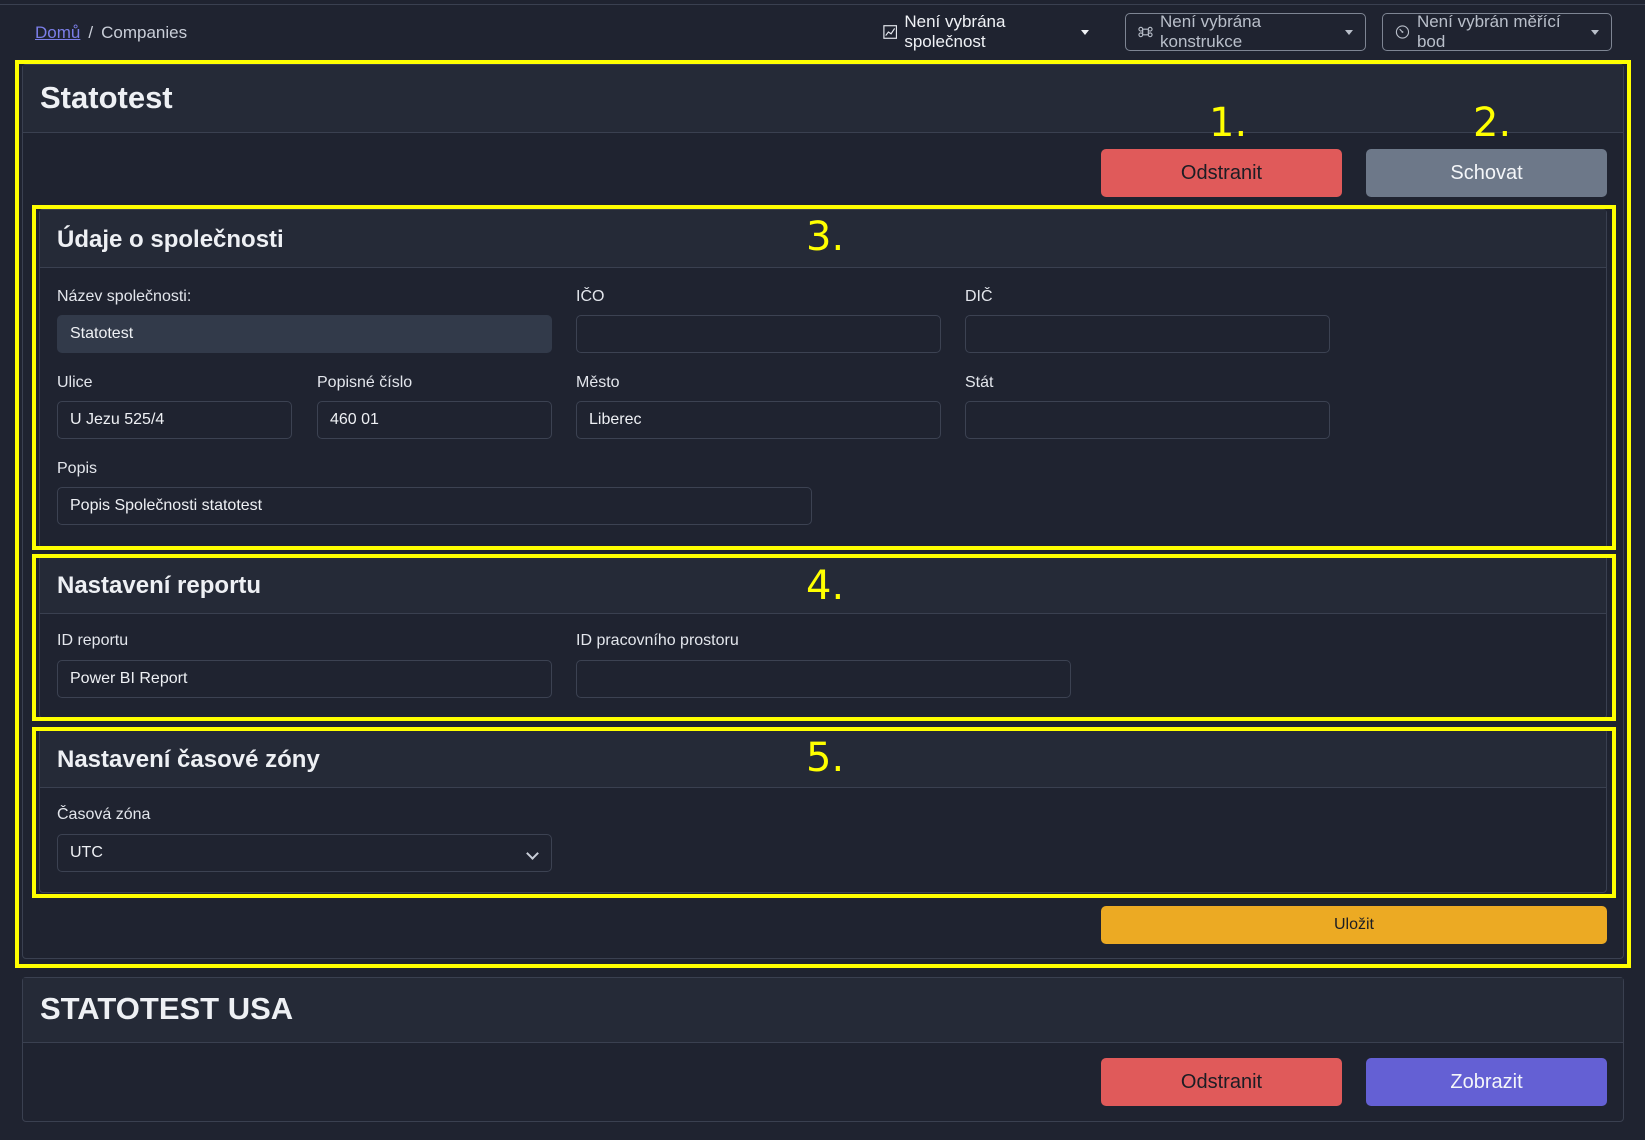  Describe the element at coordinates (93, 640) in the screenshot. I see `report-id-label: ID reportu` at that location.